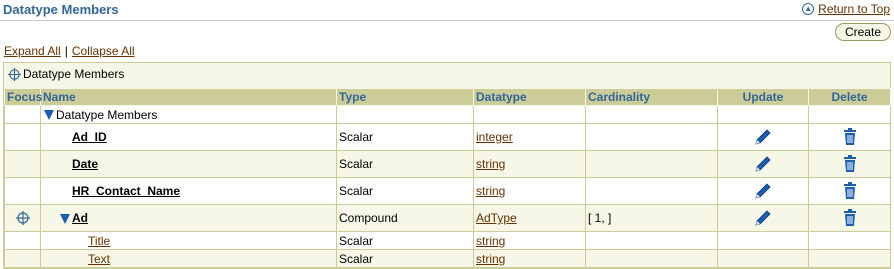  I want to click on table-row: Ad Compound AdType [ 1, ], so click(447, 218).